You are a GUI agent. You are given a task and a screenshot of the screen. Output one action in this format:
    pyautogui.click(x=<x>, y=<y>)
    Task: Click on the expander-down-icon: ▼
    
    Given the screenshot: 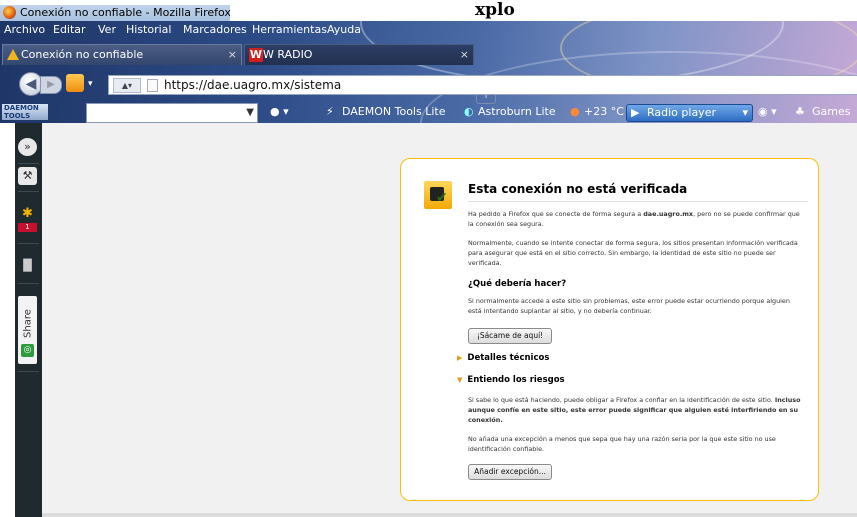 What is the action you would take?
    pyautogui.click(x=460, y=380)
    